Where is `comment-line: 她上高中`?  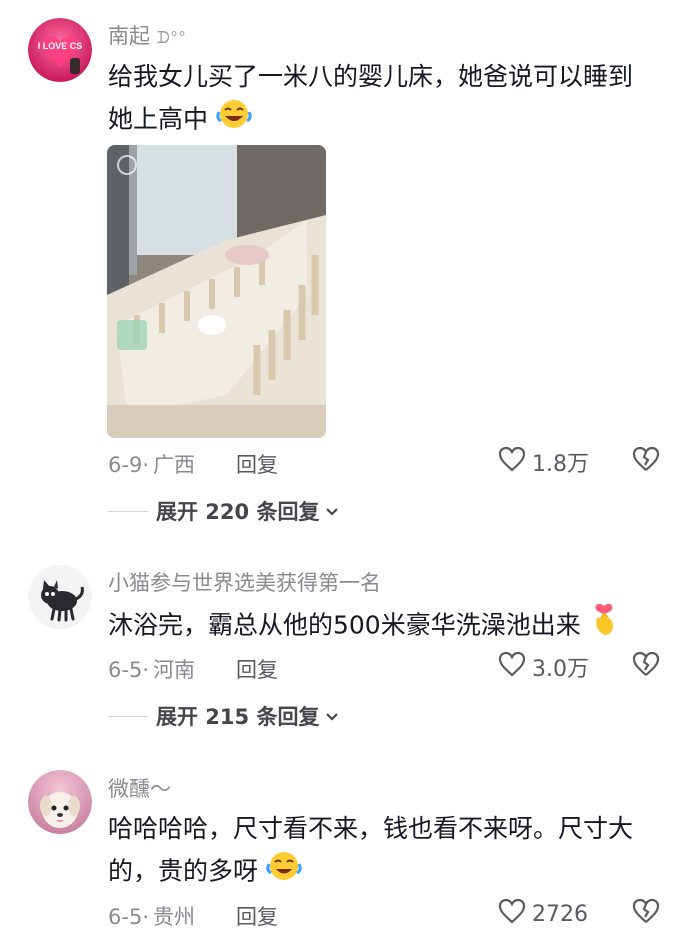 comment-line: 她上高中 is located at coordinates (388, 120).